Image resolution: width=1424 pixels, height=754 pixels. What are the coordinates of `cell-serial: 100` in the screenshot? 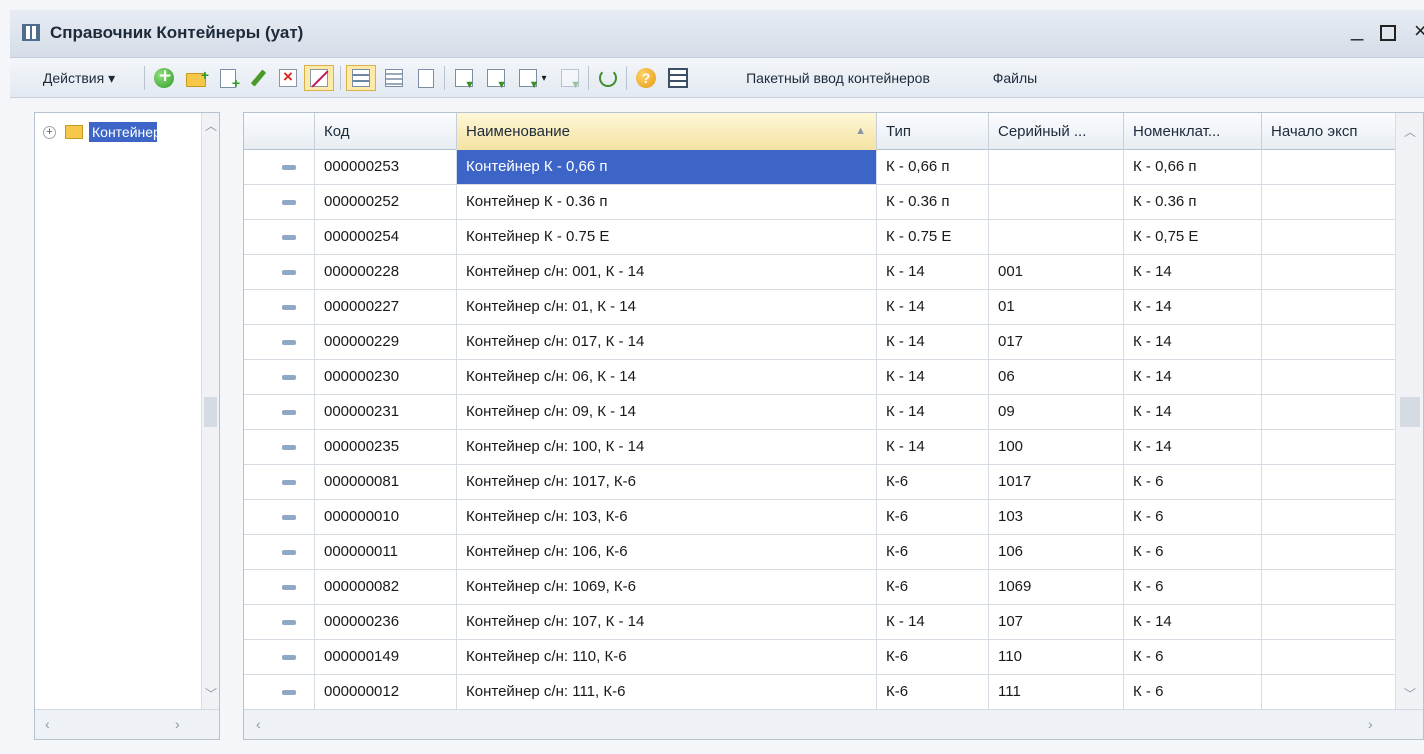 It's located at (1056, 447).